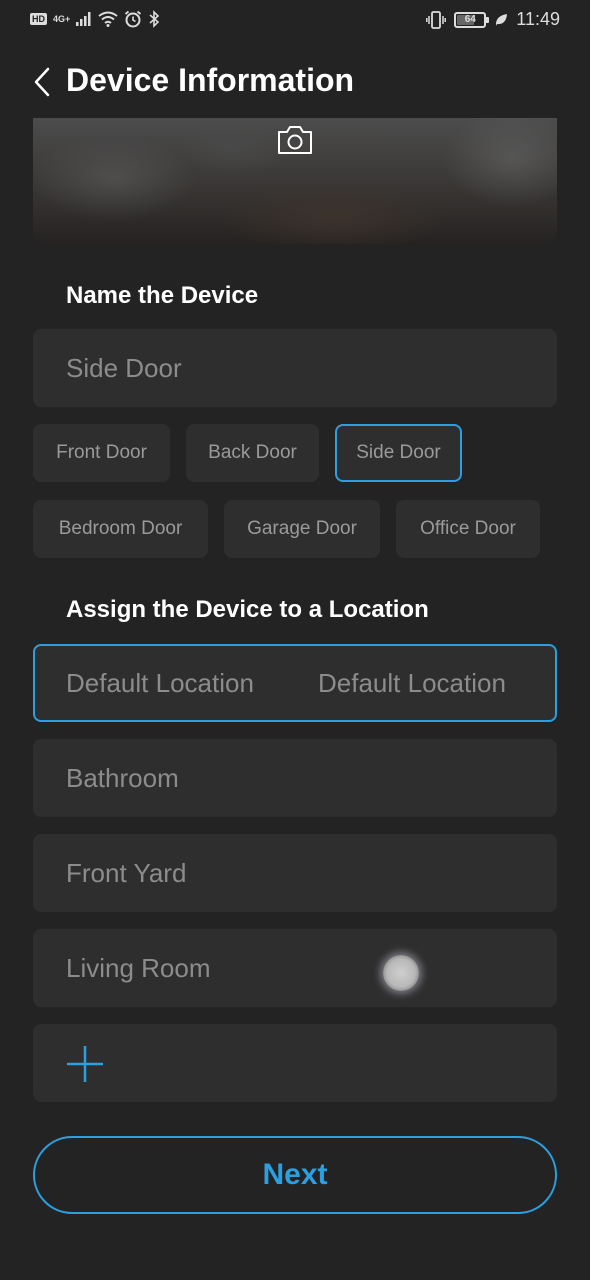 The height and width of the screenshot is (1280, 590). I want to click on location-label: Front Yard, so click(126, 873).